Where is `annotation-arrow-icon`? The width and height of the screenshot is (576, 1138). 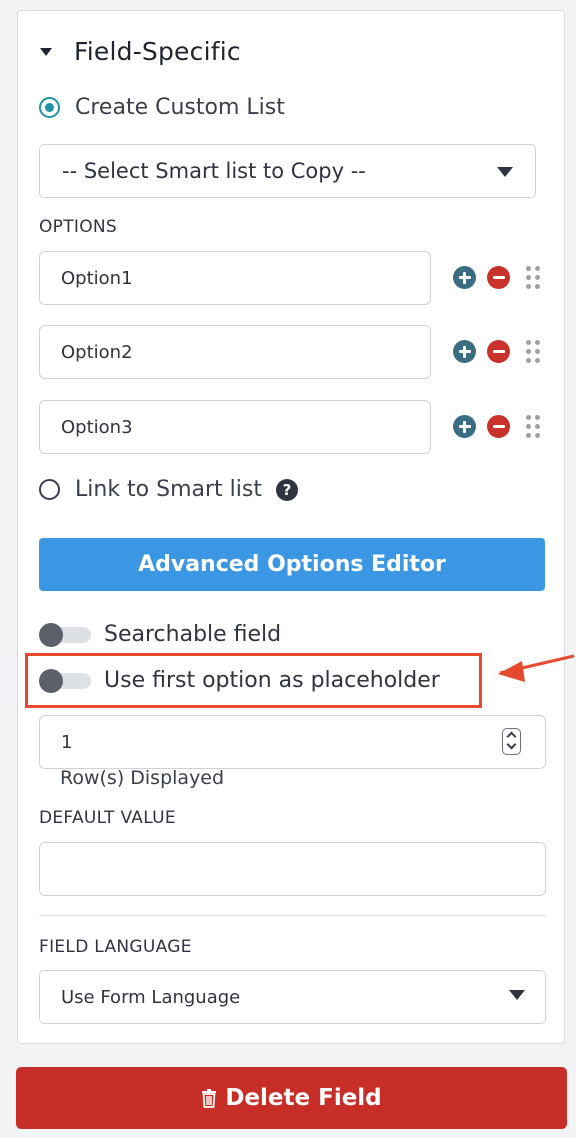
annotation-arrow-icon is located at coordinates (536, 668).